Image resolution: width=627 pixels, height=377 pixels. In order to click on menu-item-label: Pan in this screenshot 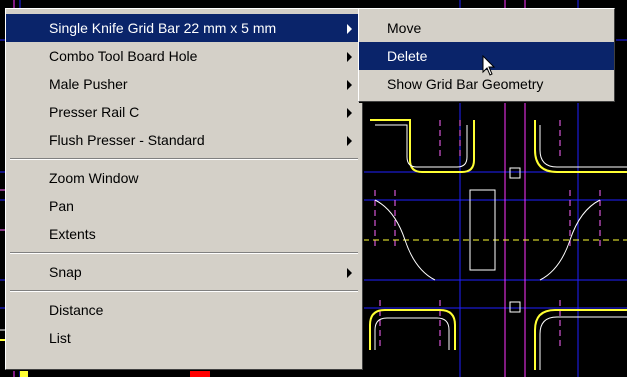, I will do `click(61, 206)`.